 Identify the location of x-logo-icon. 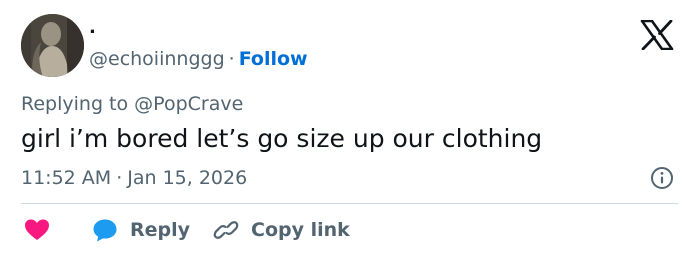
(657, 35).